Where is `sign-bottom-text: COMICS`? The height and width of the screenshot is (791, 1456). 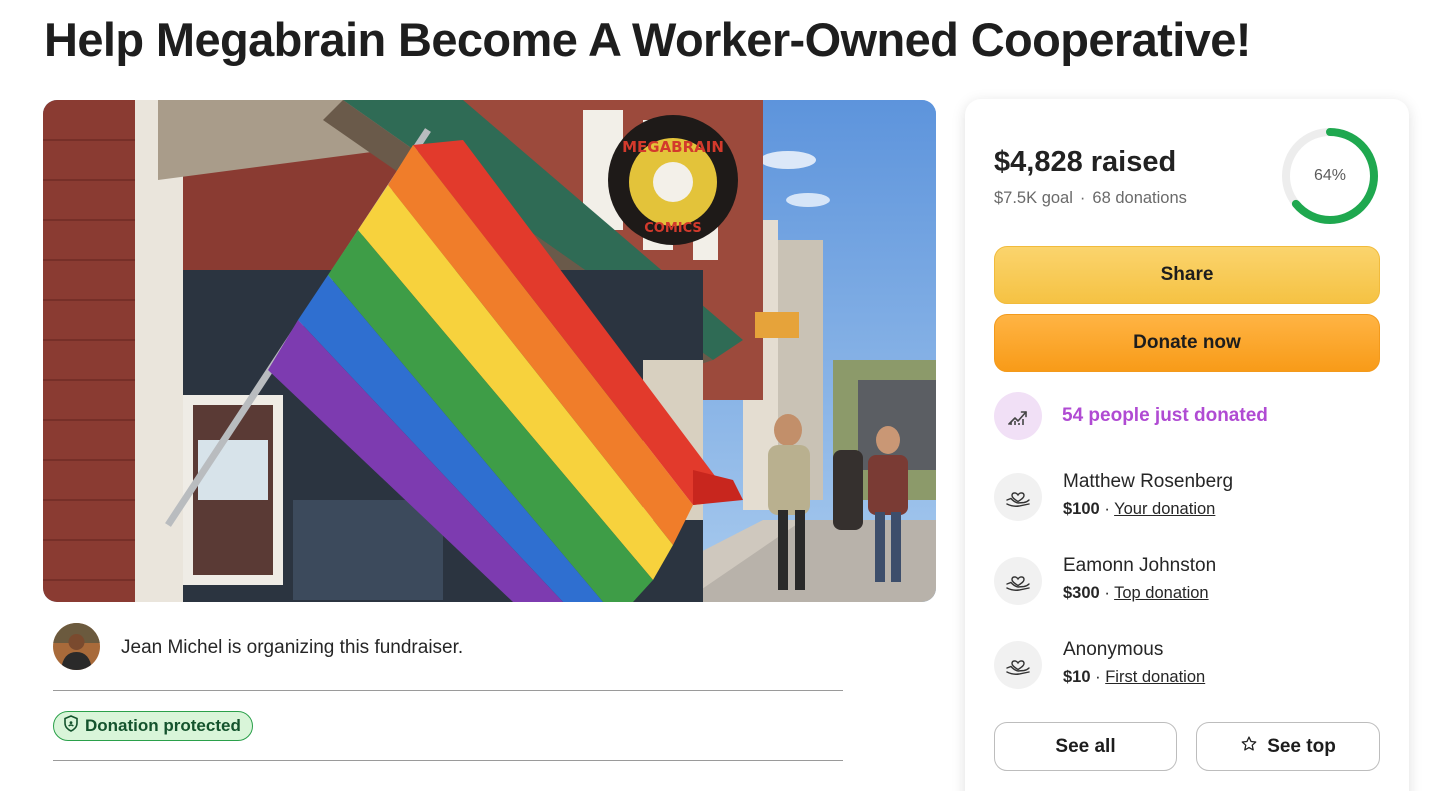 sign-bottom-text: COMICS is located at coordinates (673, 228).